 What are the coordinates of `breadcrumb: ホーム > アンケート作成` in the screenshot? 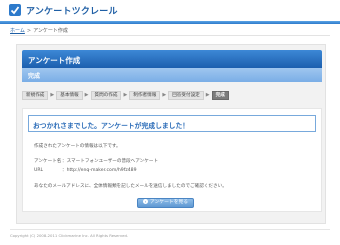 It's located at (39, 30).